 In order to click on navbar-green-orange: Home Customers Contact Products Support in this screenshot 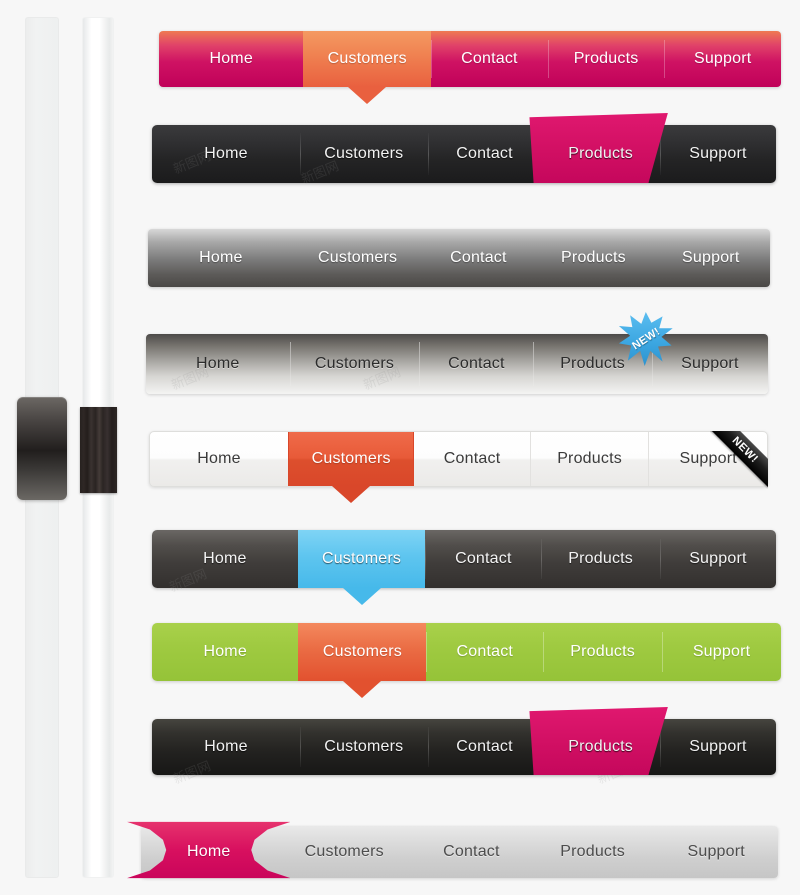, I will do `click(466, 660)`.